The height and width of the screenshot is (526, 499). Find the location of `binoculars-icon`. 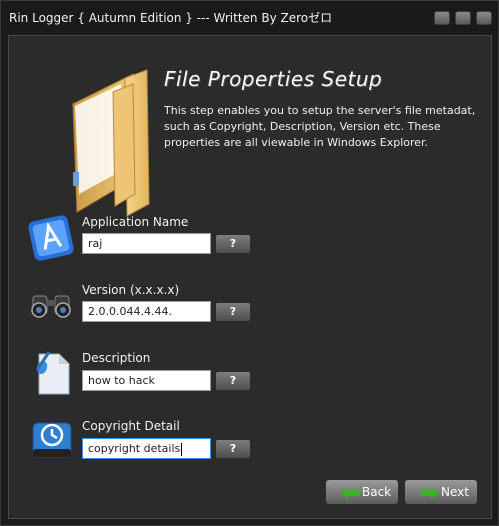

binoculars-icon is located at coordinates (51, 306).